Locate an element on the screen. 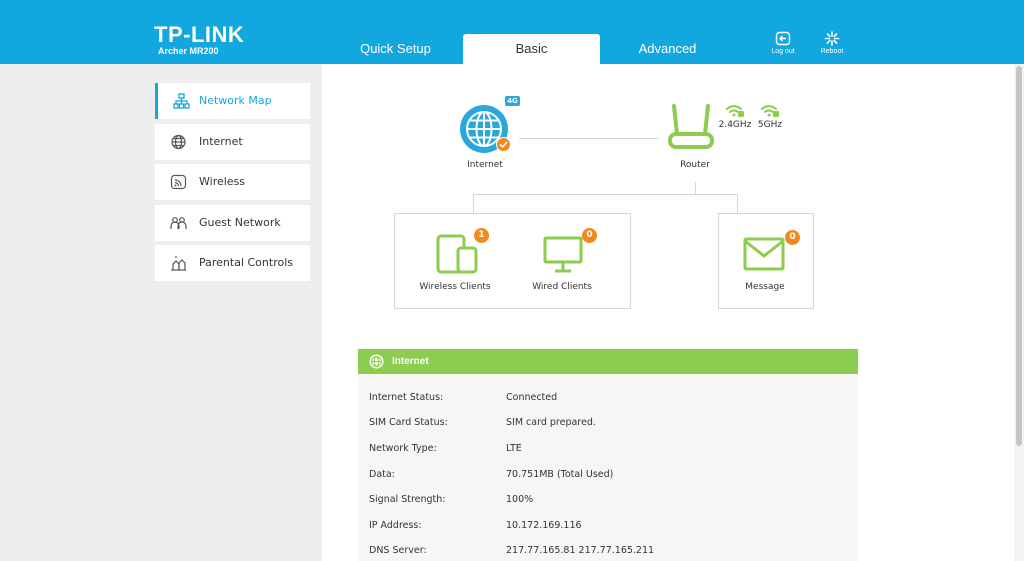 This screenshot has height=561, width=1024. internet-panel-title: Internet is located at coordinates (410, 361).